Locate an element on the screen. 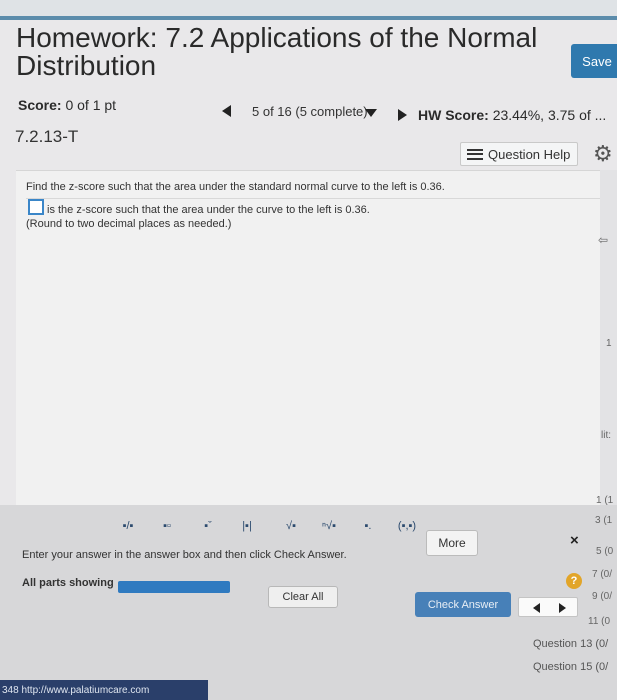 The width and height of the screenshot is (617, 700). side-fragment: 9 (0/ is located at coordinates (602, 596).